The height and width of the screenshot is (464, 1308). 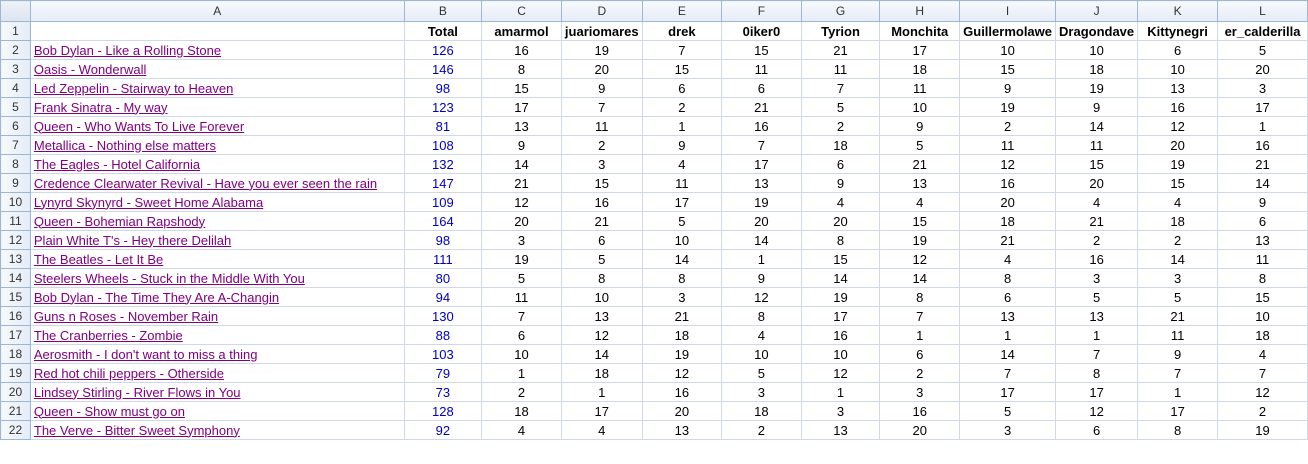 I want to click on total-cell: 132, so click(x=443, y=164).